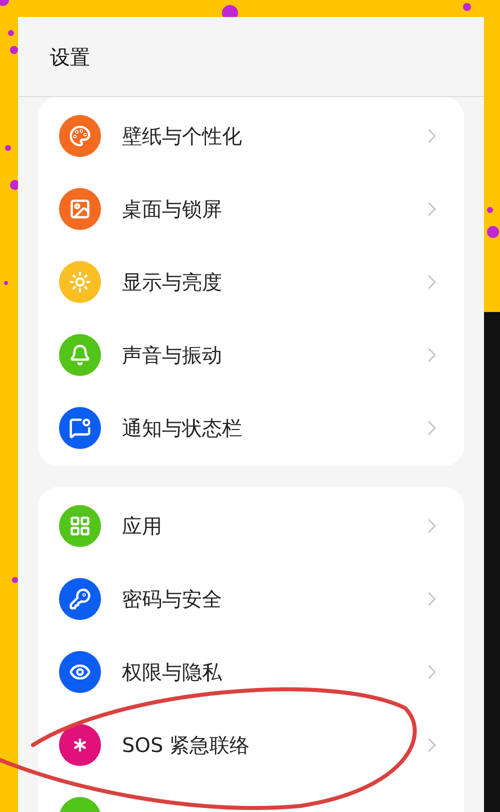  Describe the element at coordinates (271, 281) in the screenshot. I see `setting-label: 显示与亮度` at that location.